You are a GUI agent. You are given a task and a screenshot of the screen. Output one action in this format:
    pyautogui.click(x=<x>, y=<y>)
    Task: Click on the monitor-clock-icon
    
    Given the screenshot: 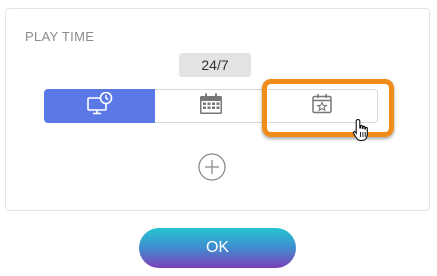 What is the action you would take?
    pyautogui.click(x=100, y=106)
    